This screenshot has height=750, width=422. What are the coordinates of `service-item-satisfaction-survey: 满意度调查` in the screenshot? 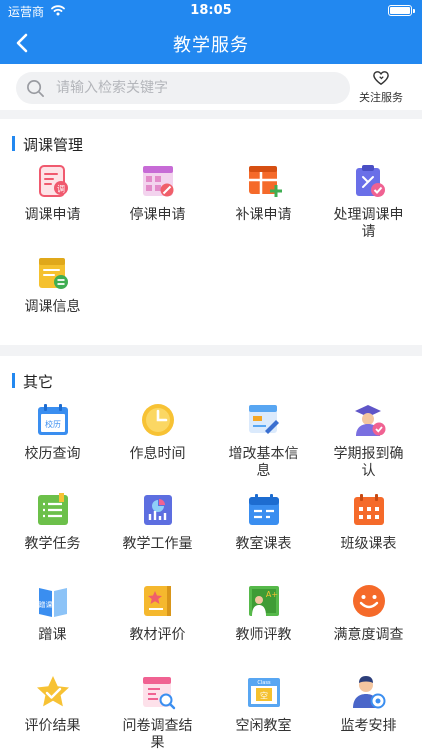 It's located at (368, 613).